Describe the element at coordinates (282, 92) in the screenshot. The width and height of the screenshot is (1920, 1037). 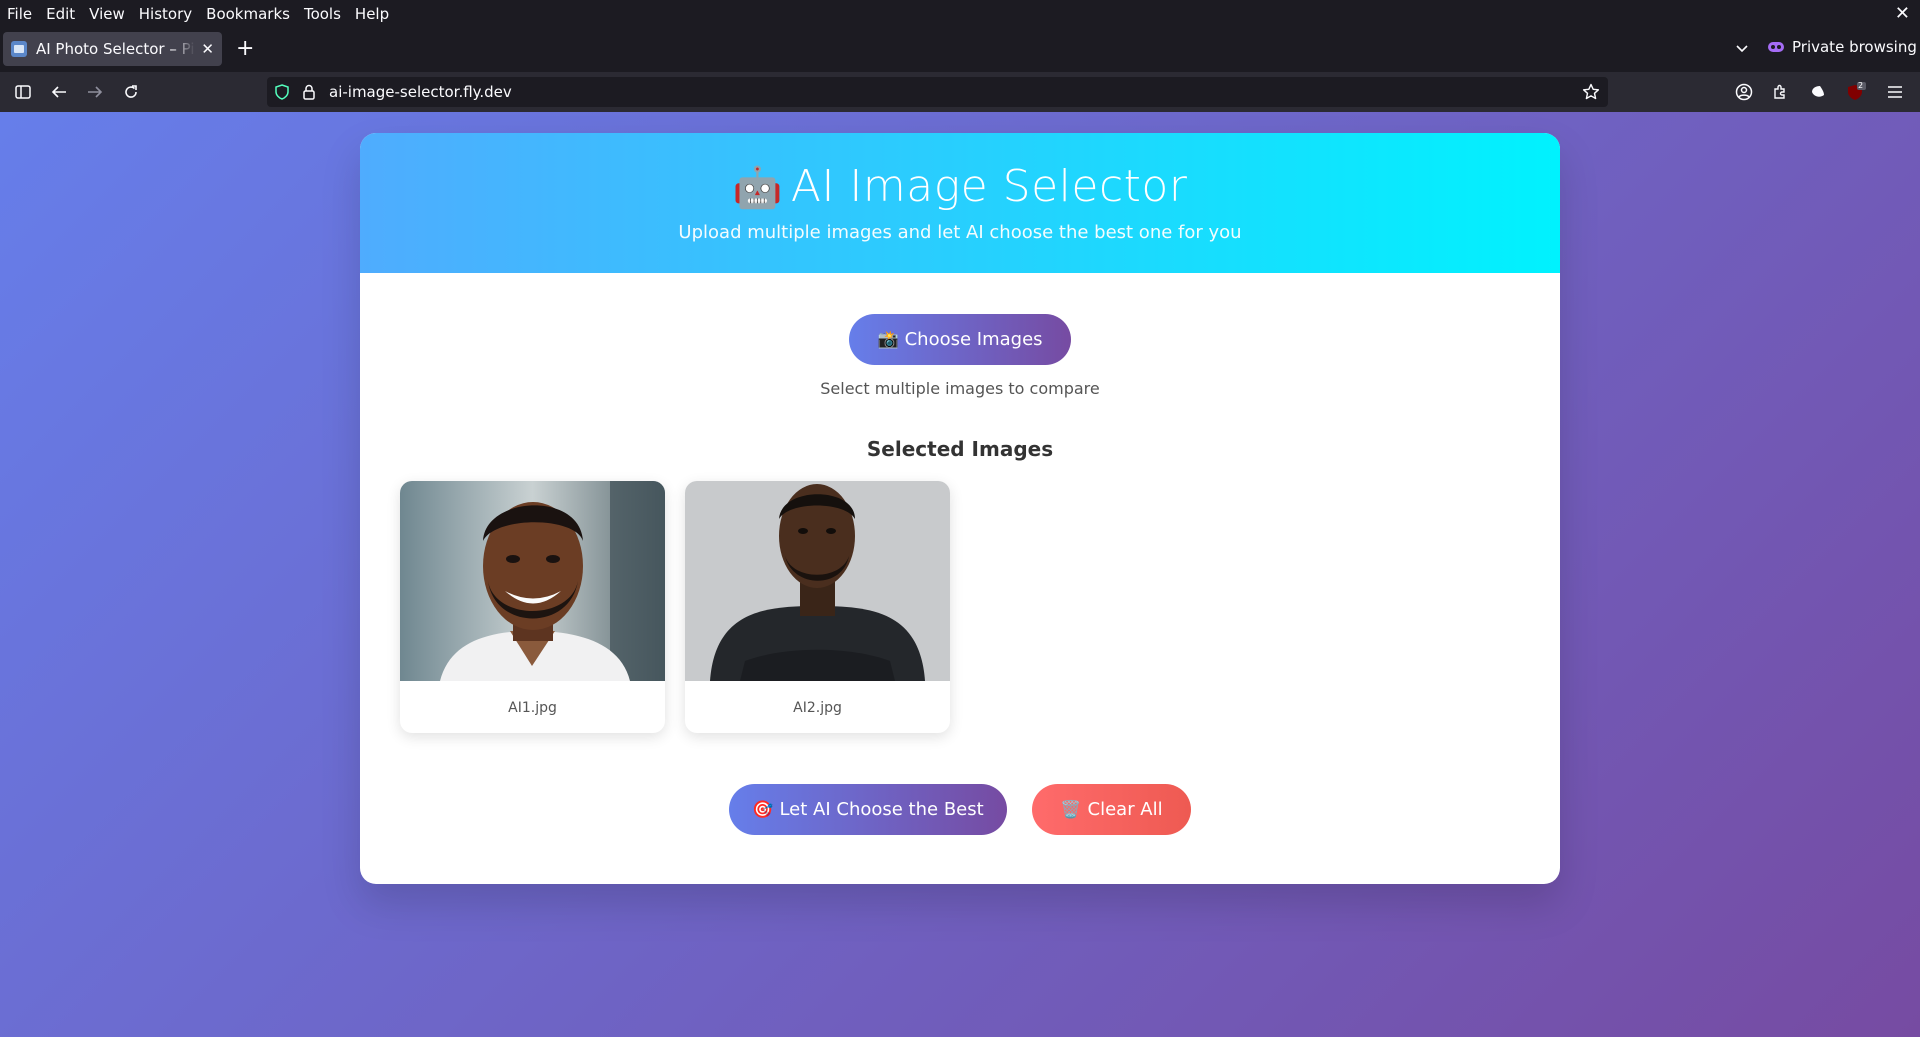
I see `tracking-shield-icon` at that location.